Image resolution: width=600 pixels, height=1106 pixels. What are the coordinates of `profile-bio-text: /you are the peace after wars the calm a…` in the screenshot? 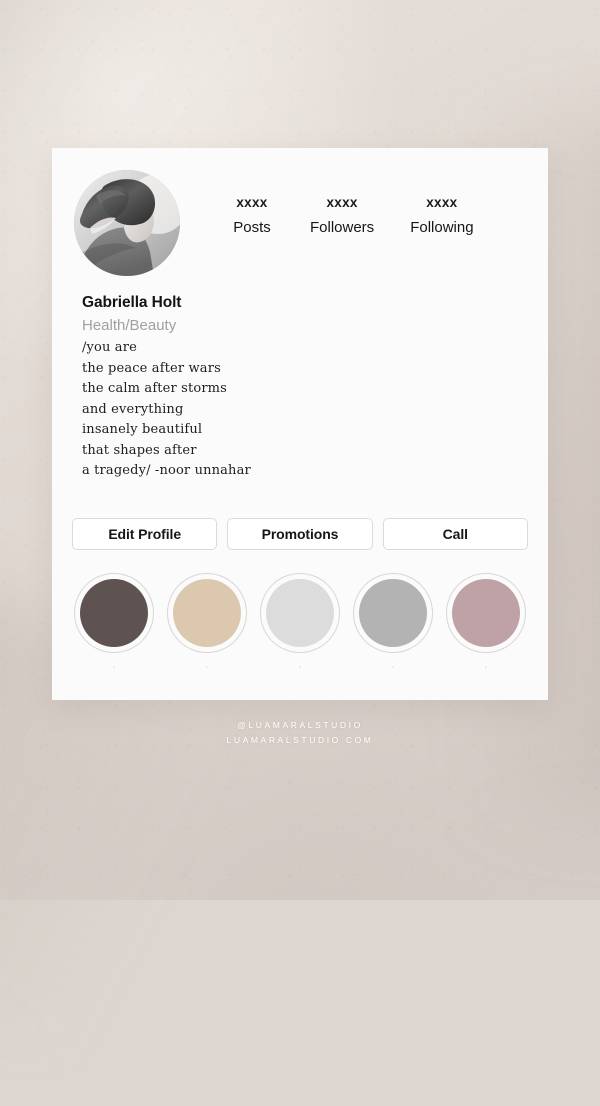 It's located at (302, 410).